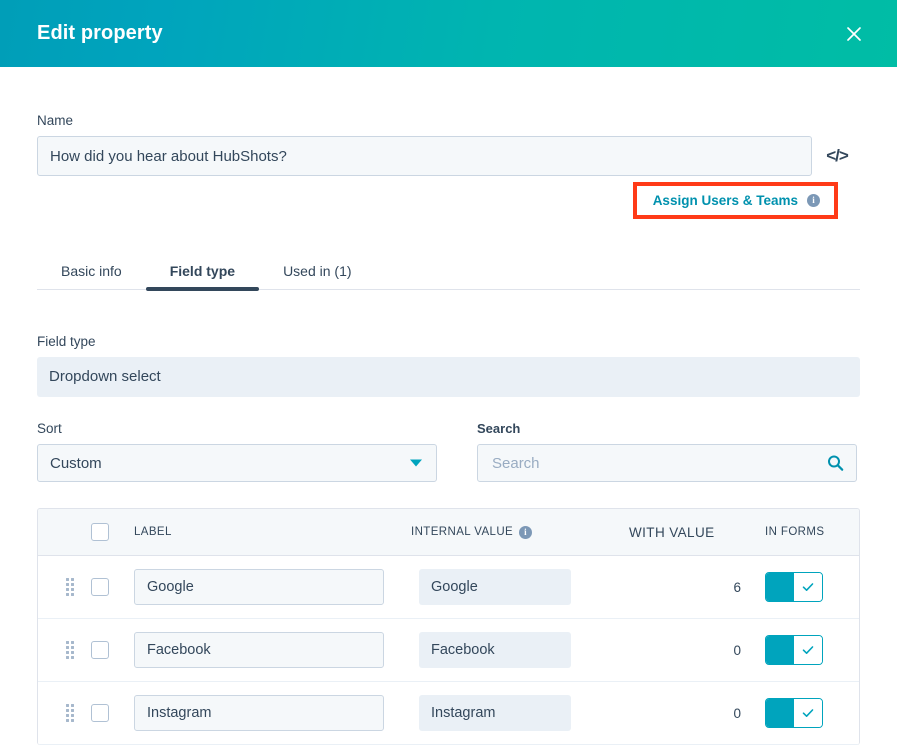 The width and height of the screenshot is (897, 745). Describe the element at coordinates (100, 33) in the screenshot. I see `page-title: Edit property` at that location.